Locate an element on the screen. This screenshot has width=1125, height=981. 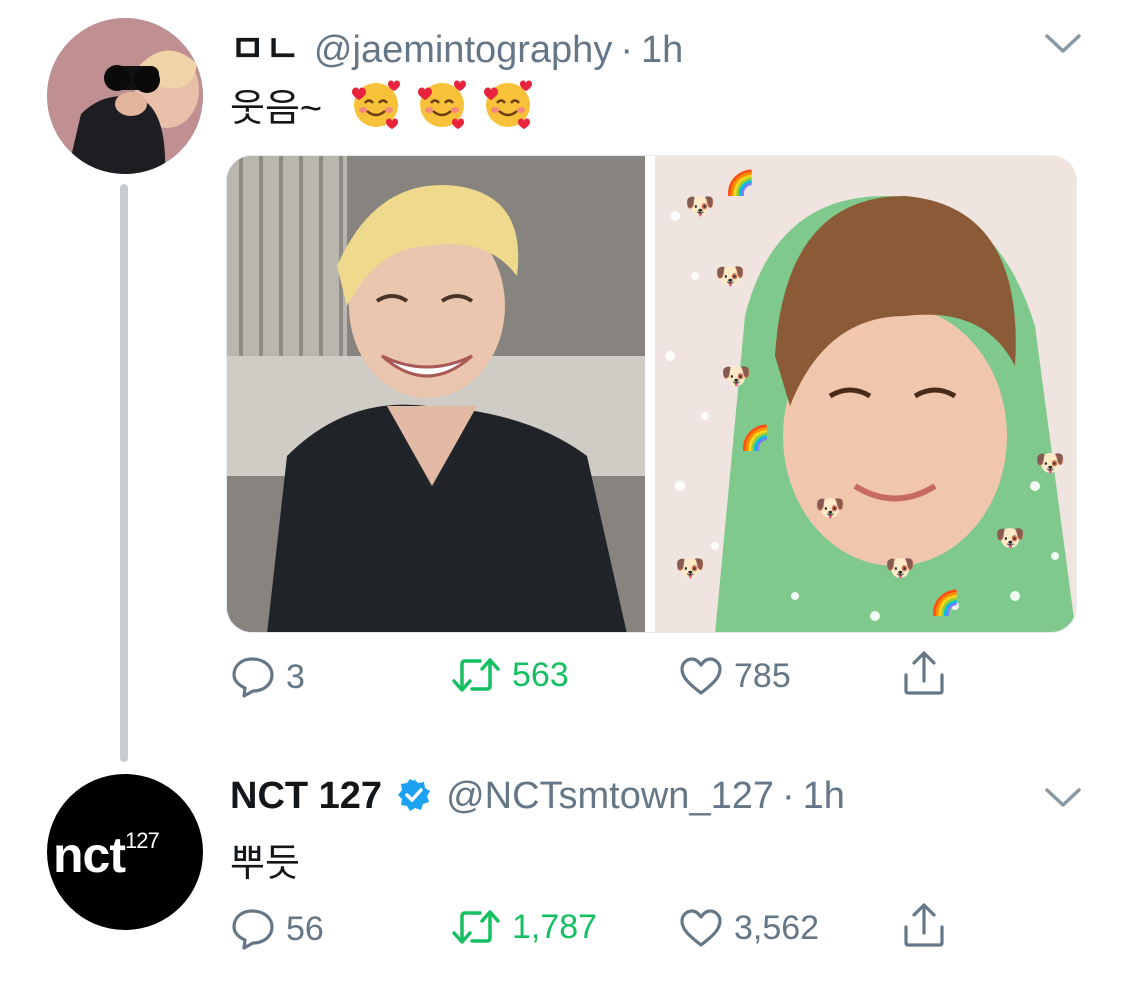
display-name: NCT 127 is located at coordinates (306, 796).